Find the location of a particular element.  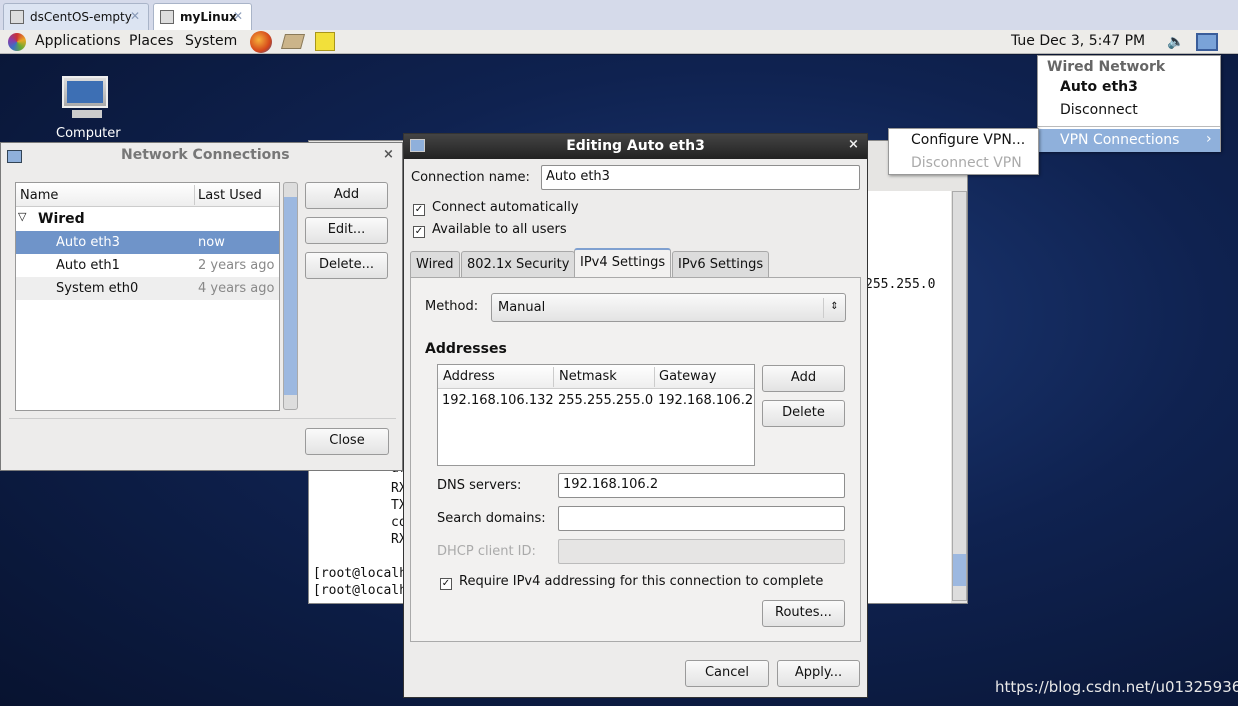

cell-gateway: 192.168.106.2 is located at coordinates (706, 400).